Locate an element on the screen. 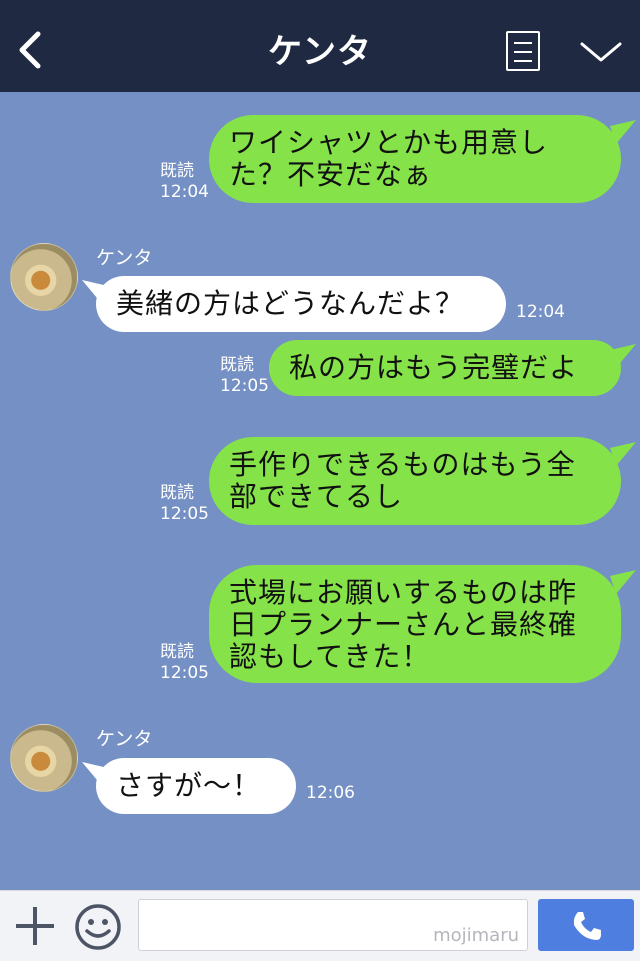 The width and height of the screenshot is (640, 961). their-message-bubble: 美緒の方はどうなんだよ？ is located at coordinates (301, 304).